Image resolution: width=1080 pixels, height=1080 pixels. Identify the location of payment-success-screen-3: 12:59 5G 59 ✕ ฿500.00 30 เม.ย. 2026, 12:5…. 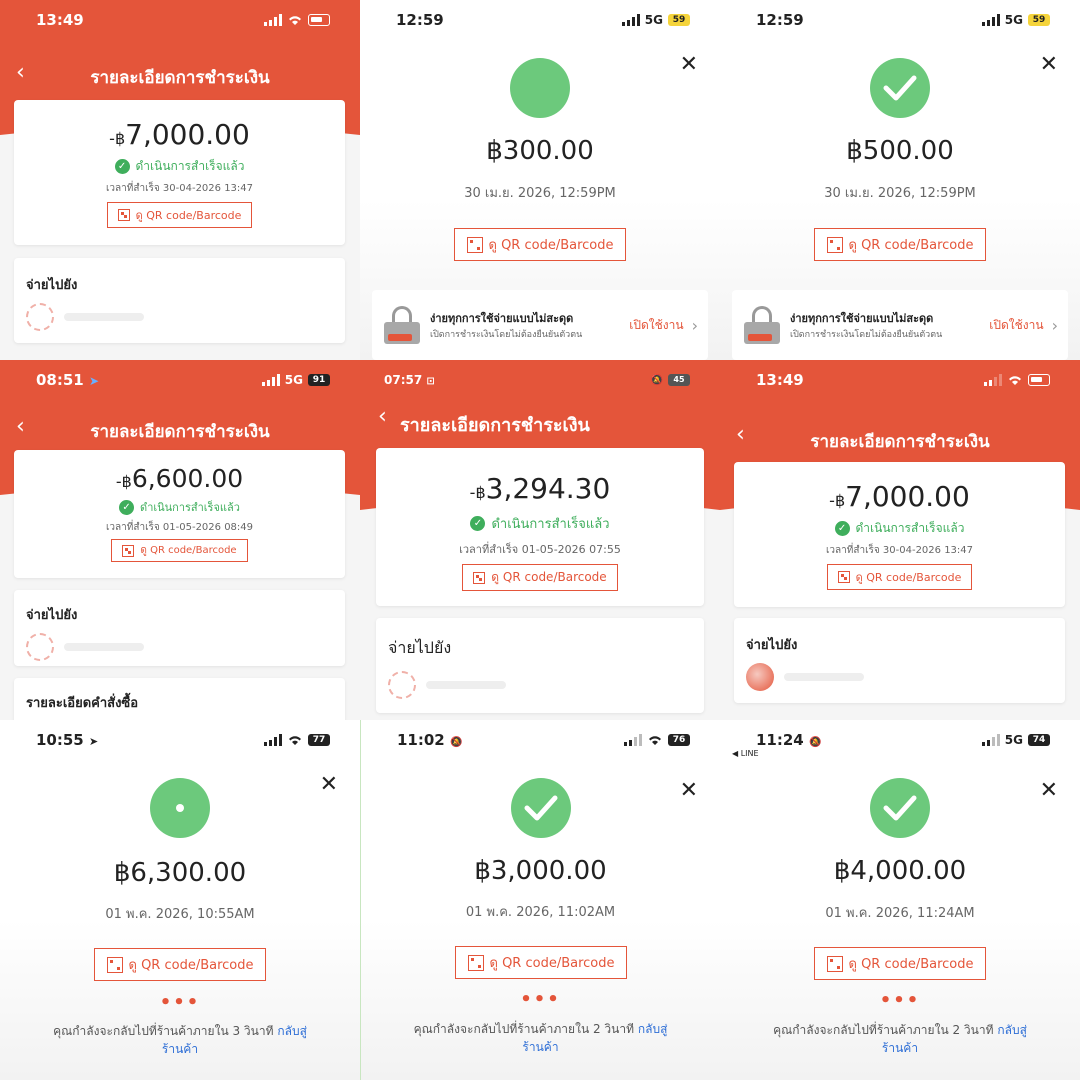
(900, 180).